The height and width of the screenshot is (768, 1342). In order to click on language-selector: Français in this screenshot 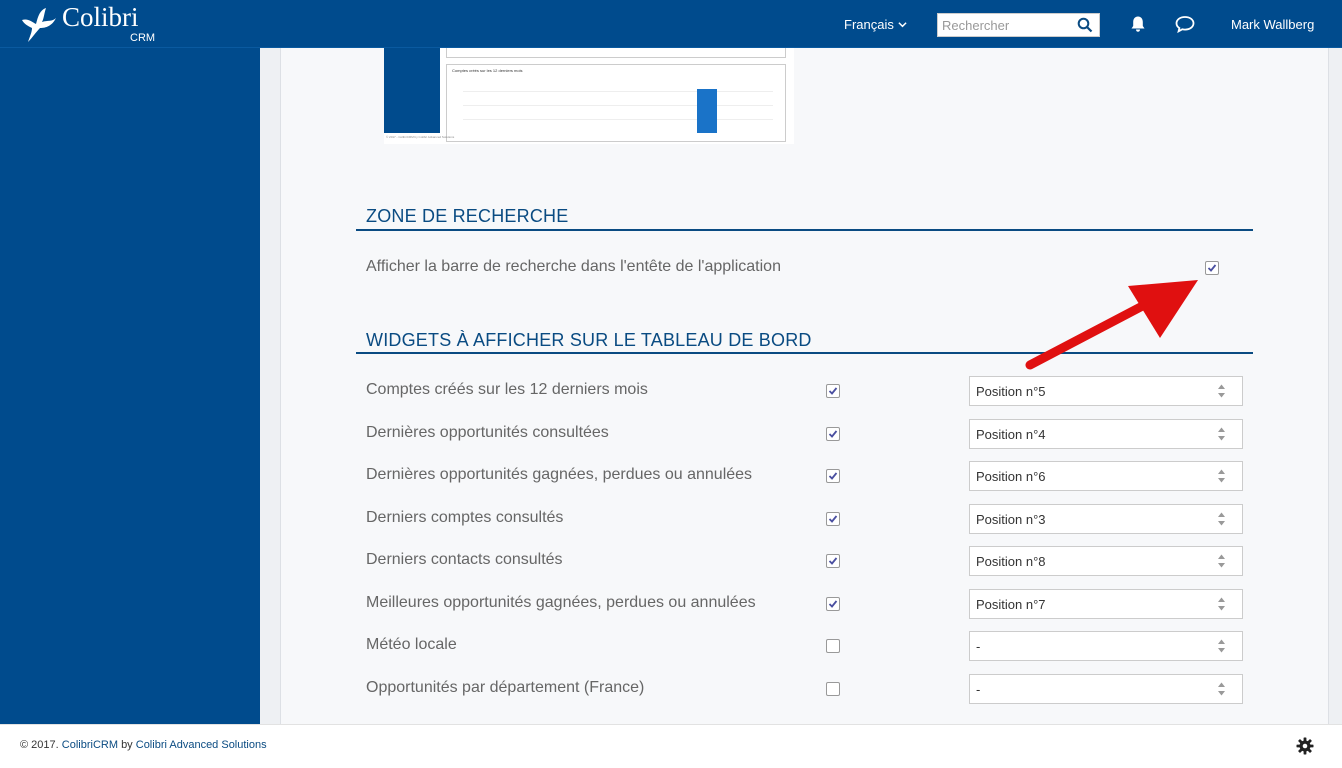, I will do `click(875, 24)`.